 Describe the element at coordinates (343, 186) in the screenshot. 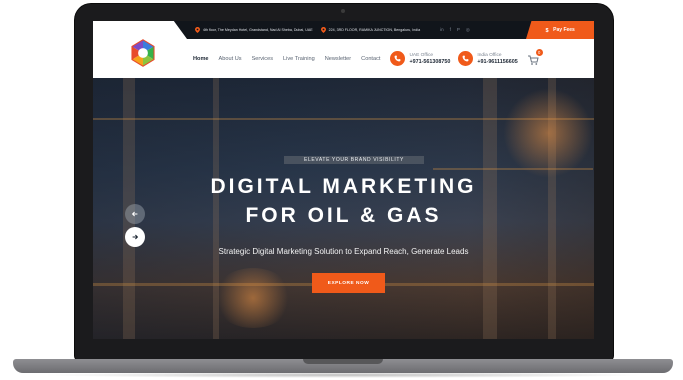

I see `hero-title-line-1: DIGITAL MARKETING` at that location.